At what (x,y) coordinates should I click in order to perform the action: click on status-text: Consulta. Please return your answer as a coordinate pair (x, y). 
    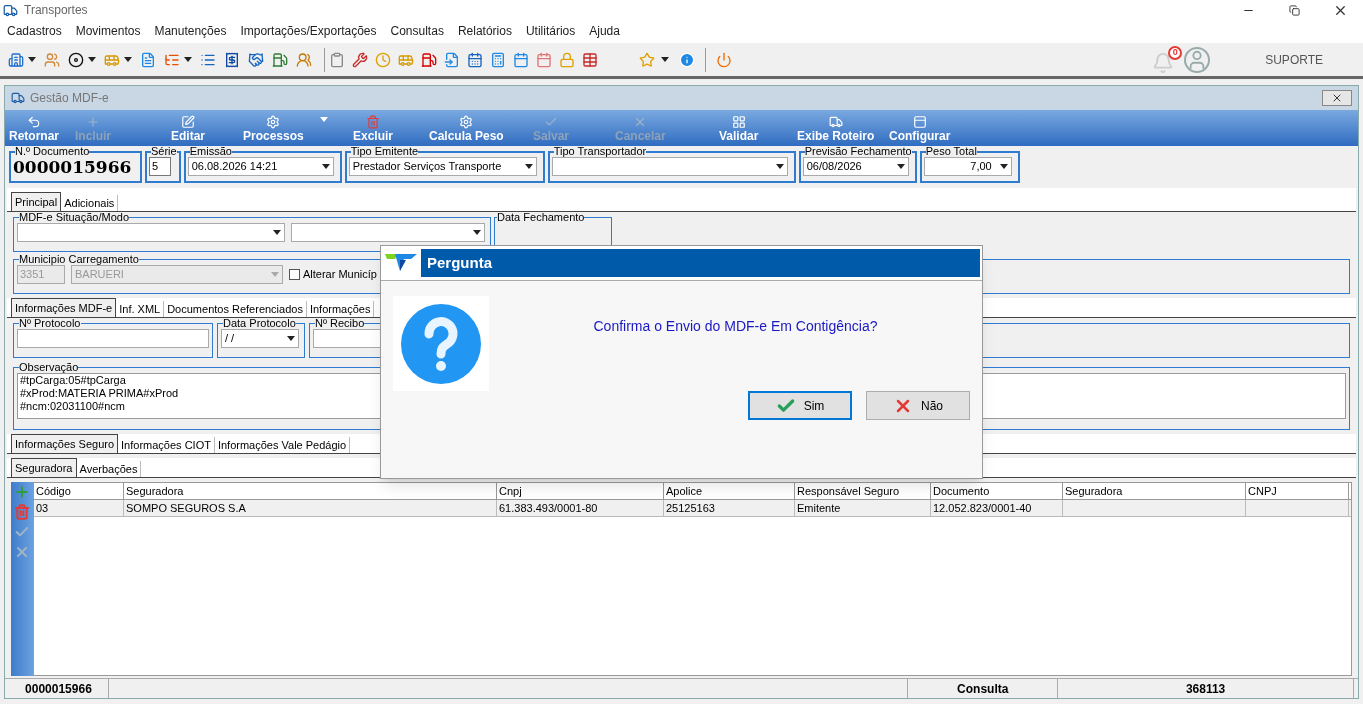
    Looking at the image, I should click on (983, 689).